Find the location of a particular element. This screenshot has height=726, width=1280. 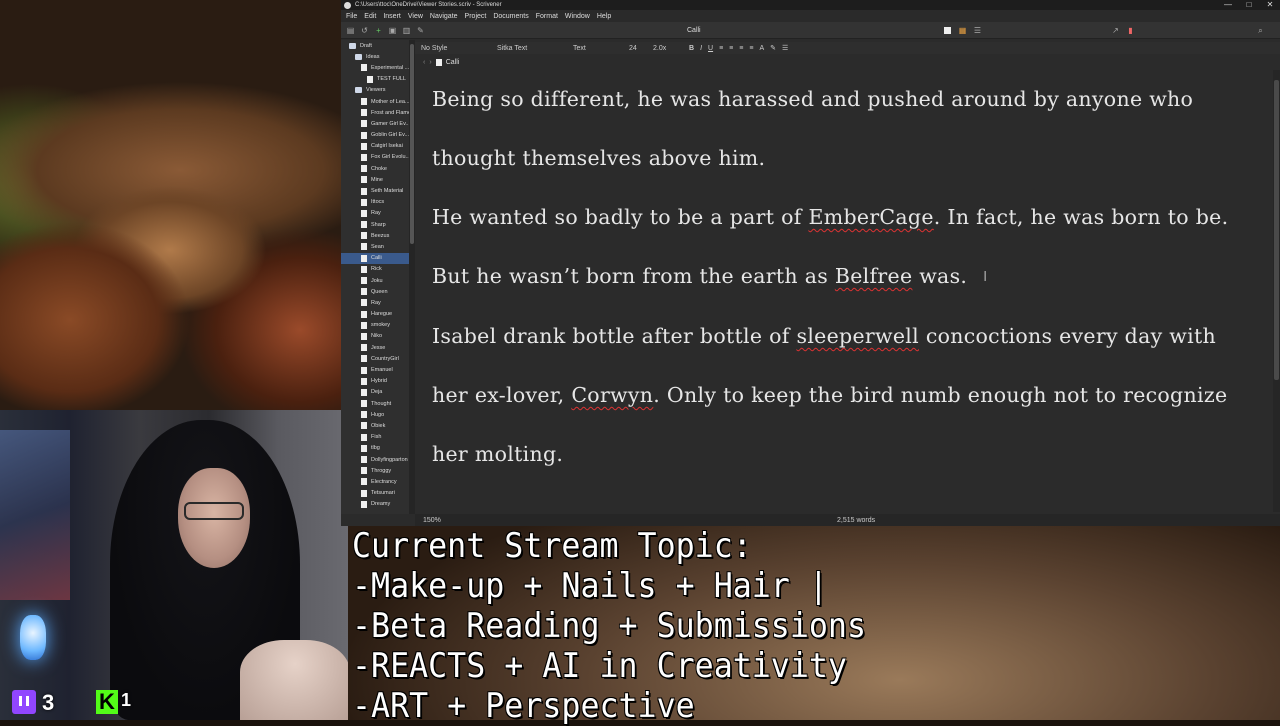

edit-icon: ✎ is located at coordinates (420, 30).